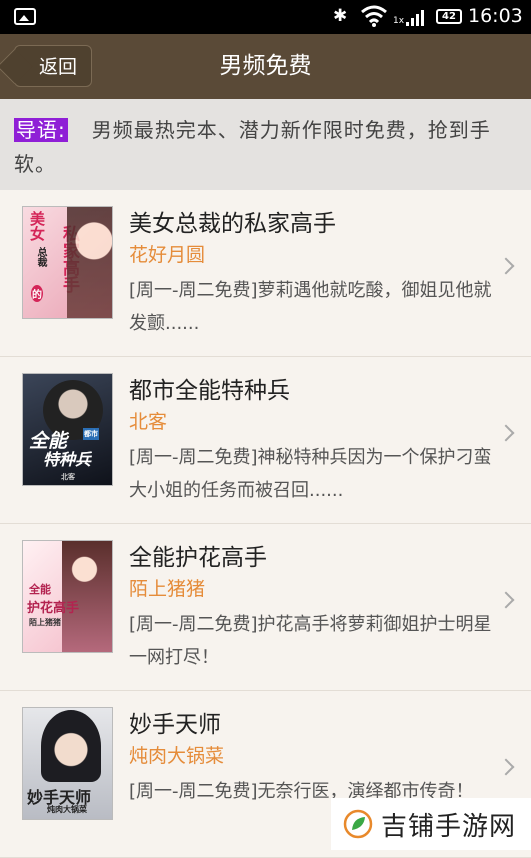 Image resolution: width=531 pixels, height=858 pixels. Describe the element at coordinates (399, 21) in the screenshot. I see `network-type: 1x` at that location.